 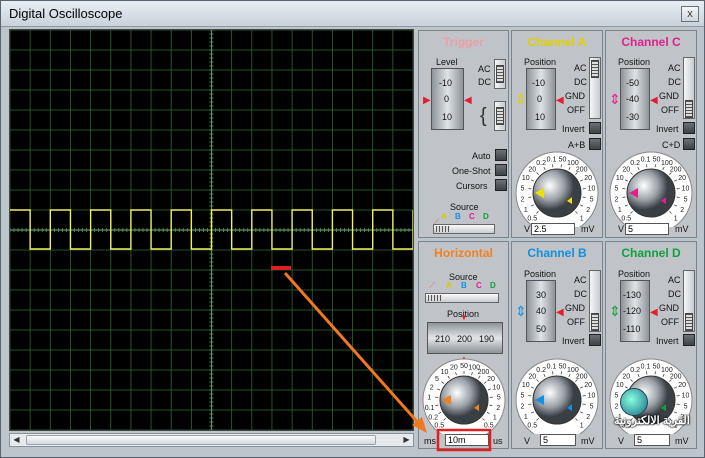 What do you see at coordinates (654, 100) in the screenshot?
I see `channel-c-marker-icon: ◀` at bounding box center [654, 100].